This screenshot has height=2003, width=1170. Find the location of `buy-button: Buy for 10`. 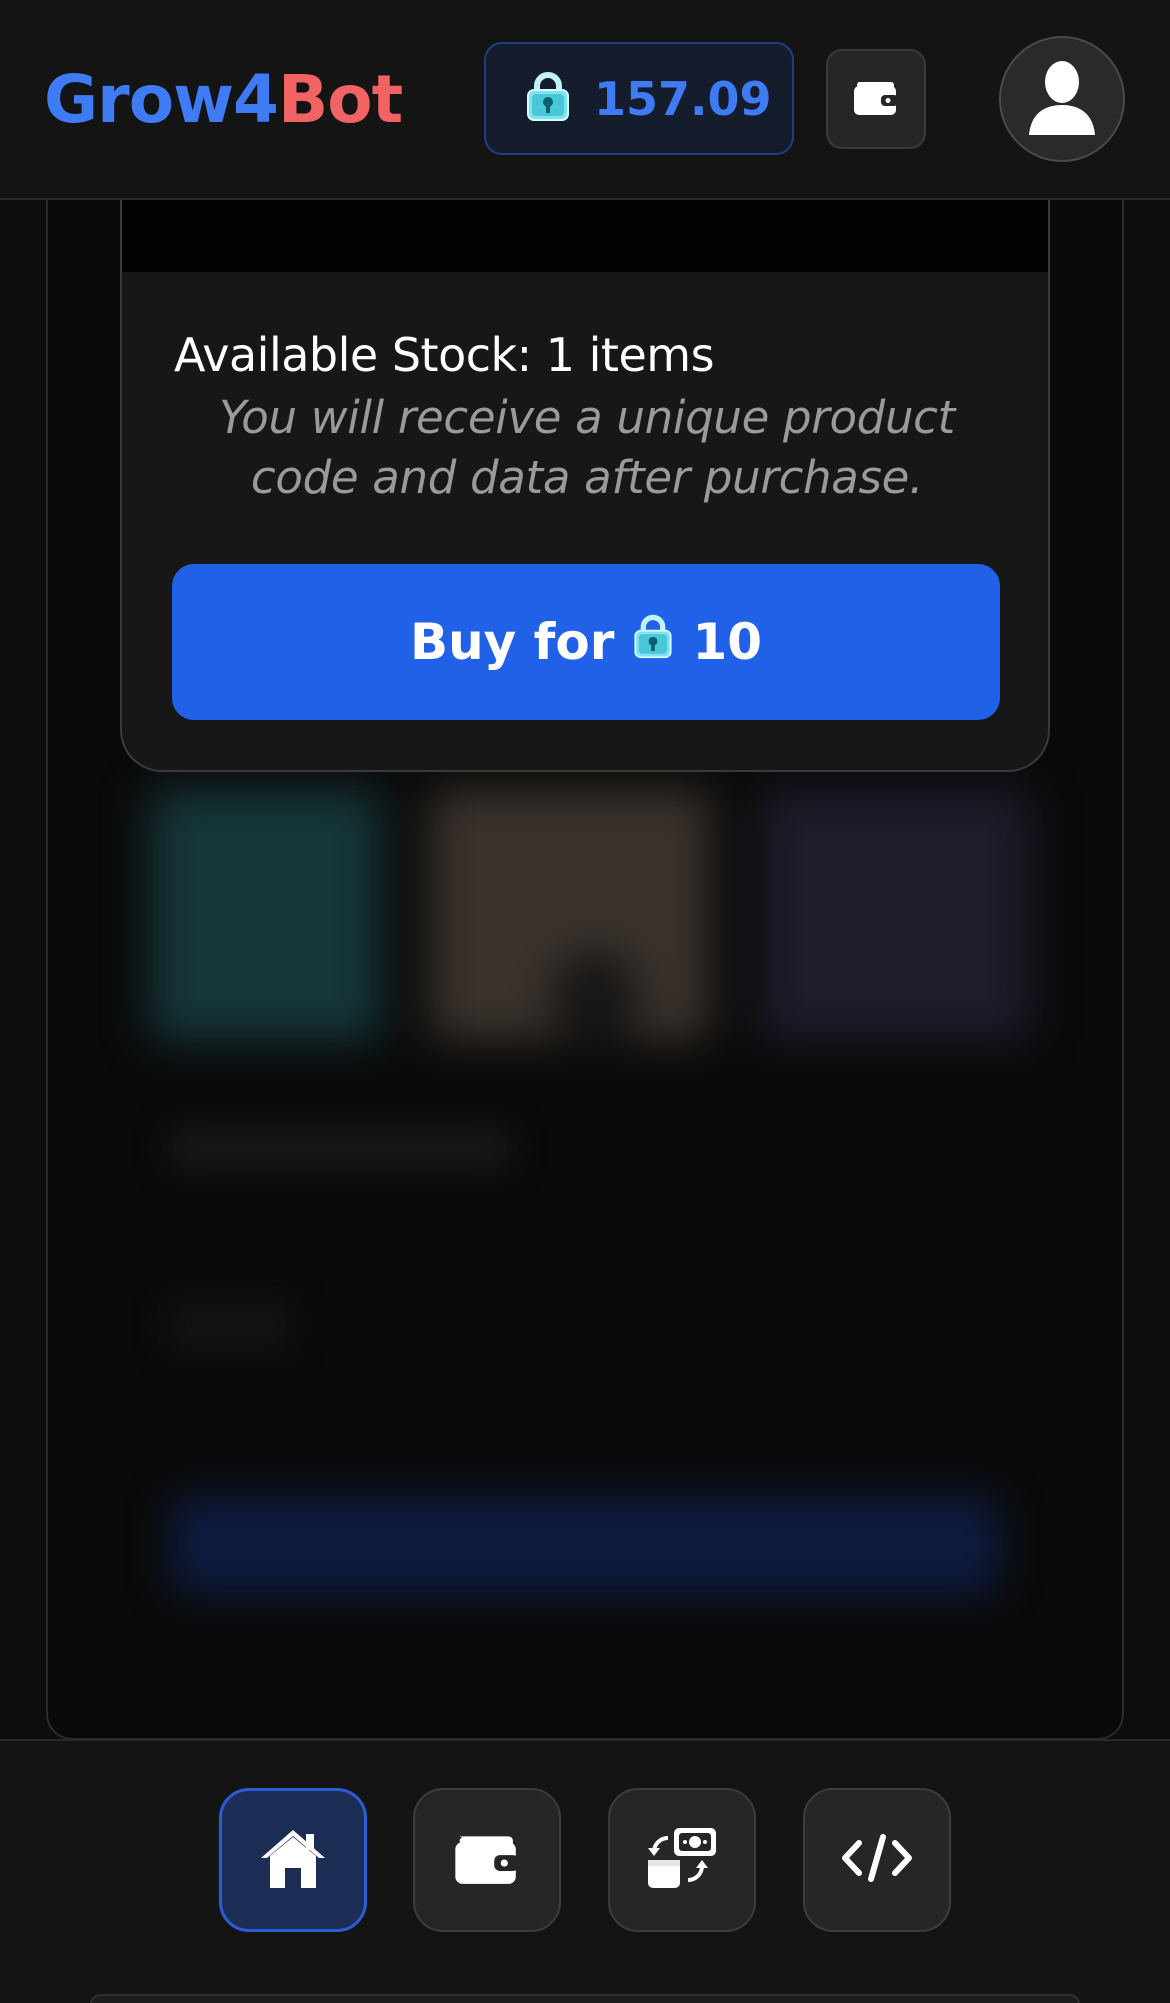

buy-button: Buy for 10 is located at coordinates (586, 642).